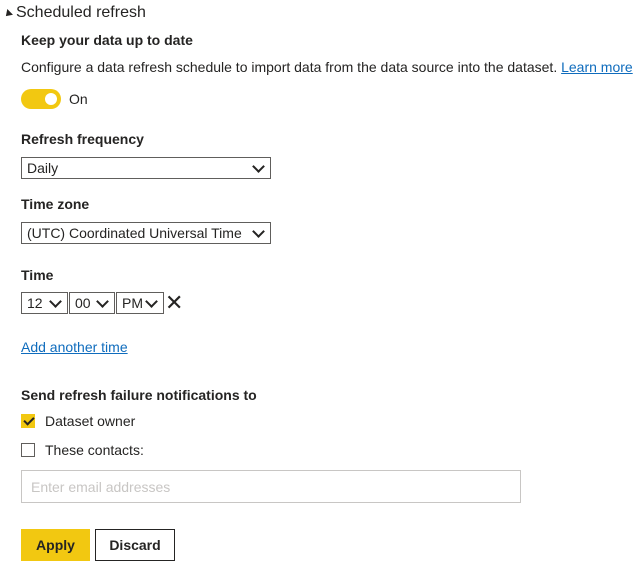 The height and width of the screenshot is (572, 644). I want to click on refresh-toggle-group: On, so click(54, 99).